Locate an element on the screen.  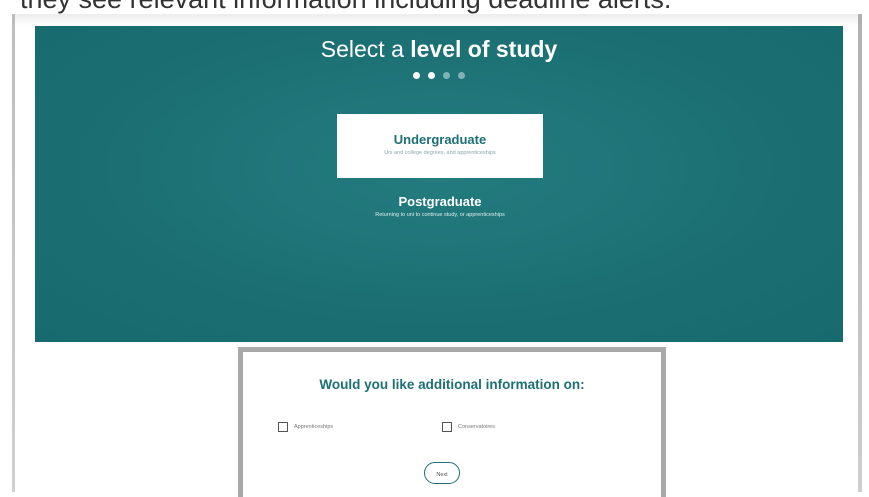
conservatoires-checkbox is located at coordinates (447, 427).